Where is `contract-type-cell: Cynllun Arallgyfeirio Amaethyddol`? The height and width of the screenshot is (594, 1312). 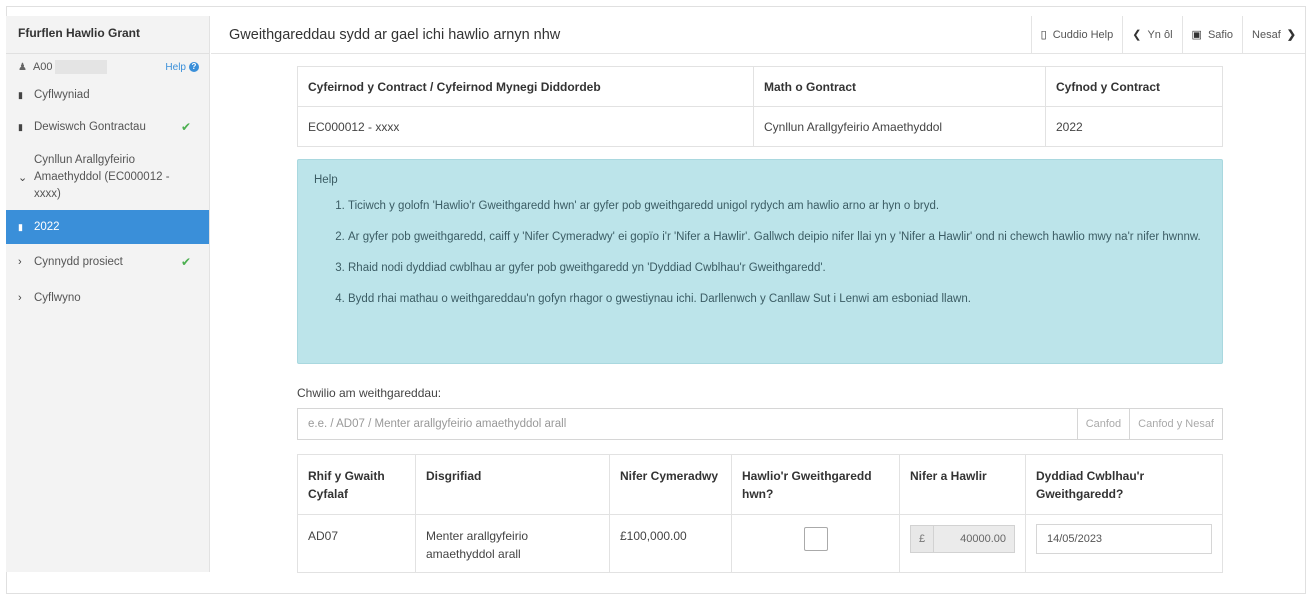 contract-type-cell: Cynllun Arallgyfeirio Amaethyddol is located at coordinates (899, 126).